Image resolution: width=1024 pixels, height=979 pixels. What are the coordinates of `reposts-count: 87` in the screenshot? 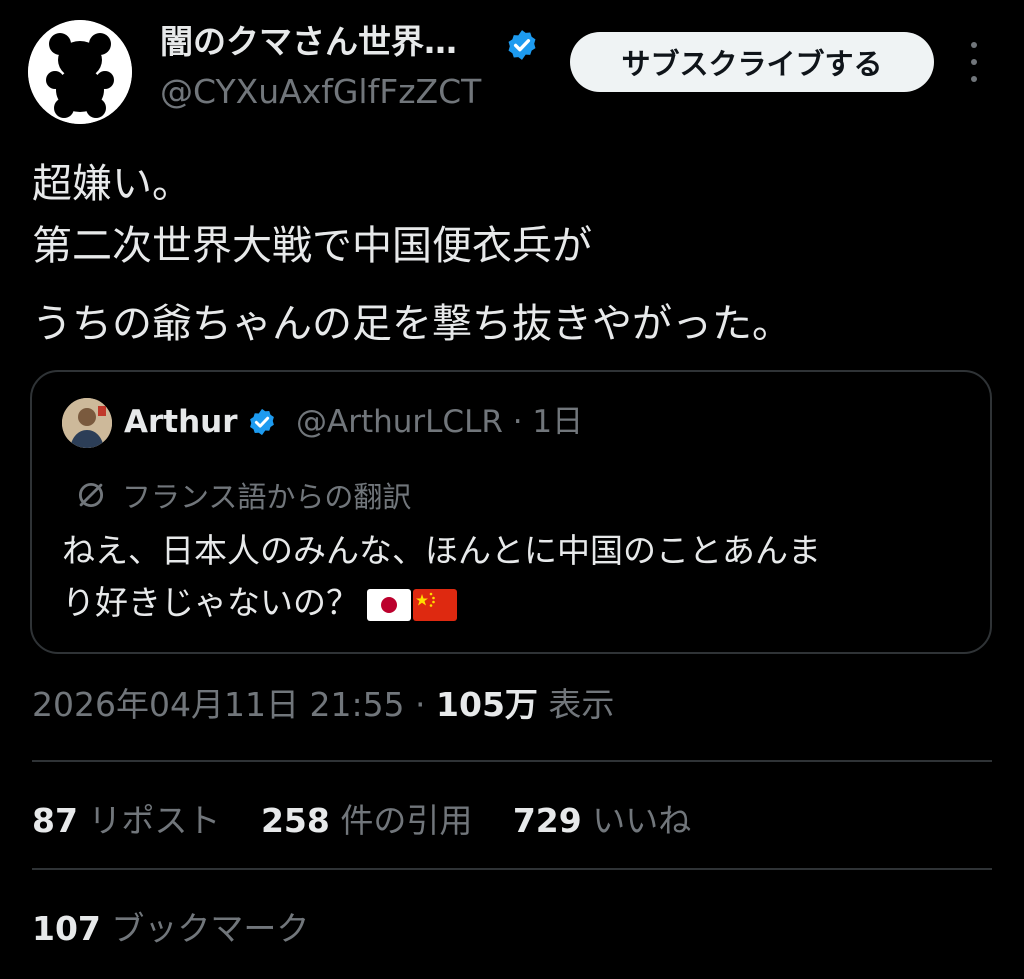 It's located at (55, 820).